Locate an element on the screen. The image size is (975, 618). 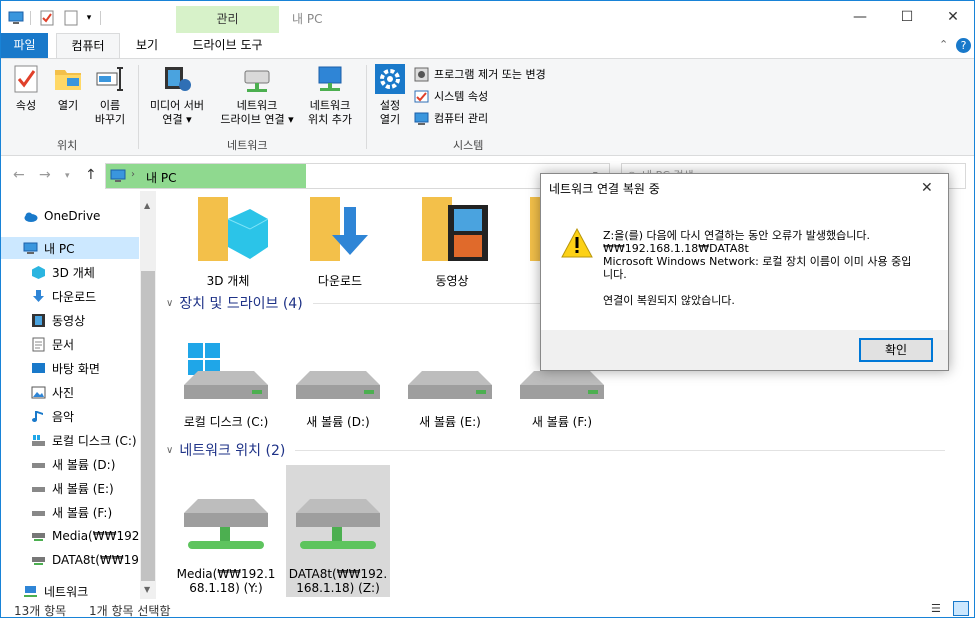
folder-videos: 동영상 is located at coordinates (452, 243).